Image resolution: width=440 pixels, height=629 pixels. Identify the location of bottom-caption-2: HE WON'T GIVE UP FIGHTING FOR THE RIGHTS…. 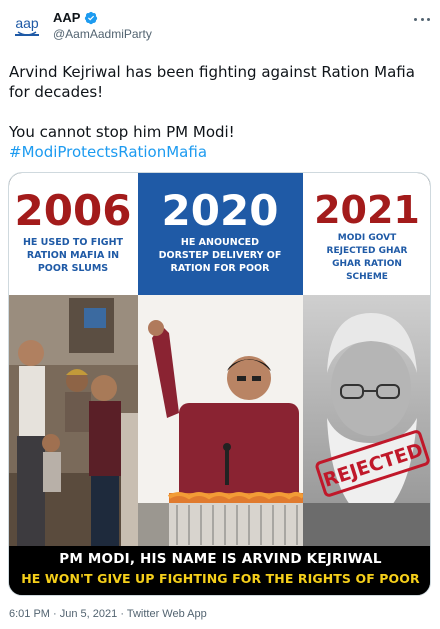
(220, 578).